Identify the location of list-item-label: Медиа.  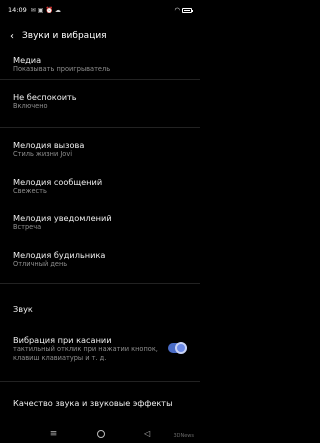
(27, 60).